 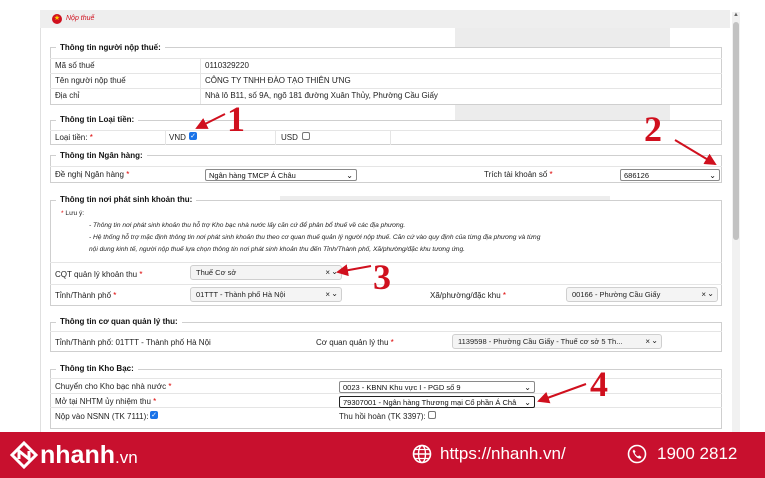 I want to click on annotation-number-4: 4, so click(x=599, y=384).